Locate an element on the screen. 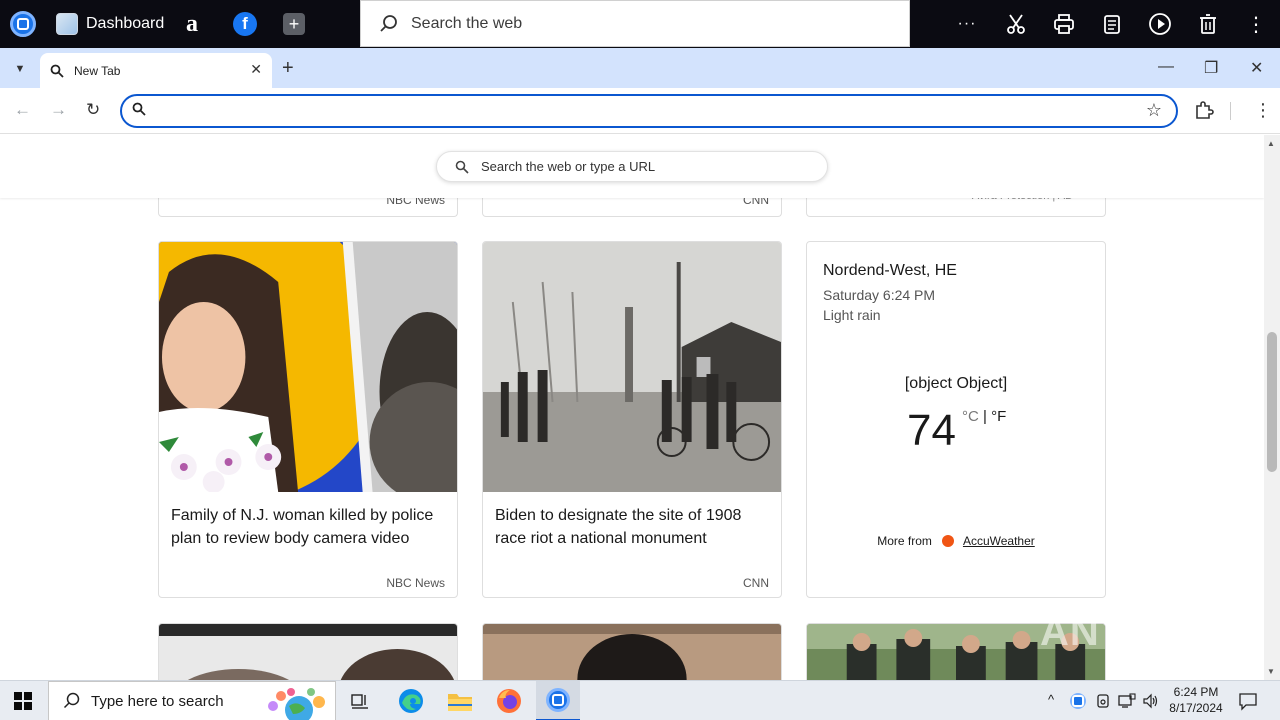 This screenshot has width=1280, height=720. trash-icon is located at coordinates (1208, 24).